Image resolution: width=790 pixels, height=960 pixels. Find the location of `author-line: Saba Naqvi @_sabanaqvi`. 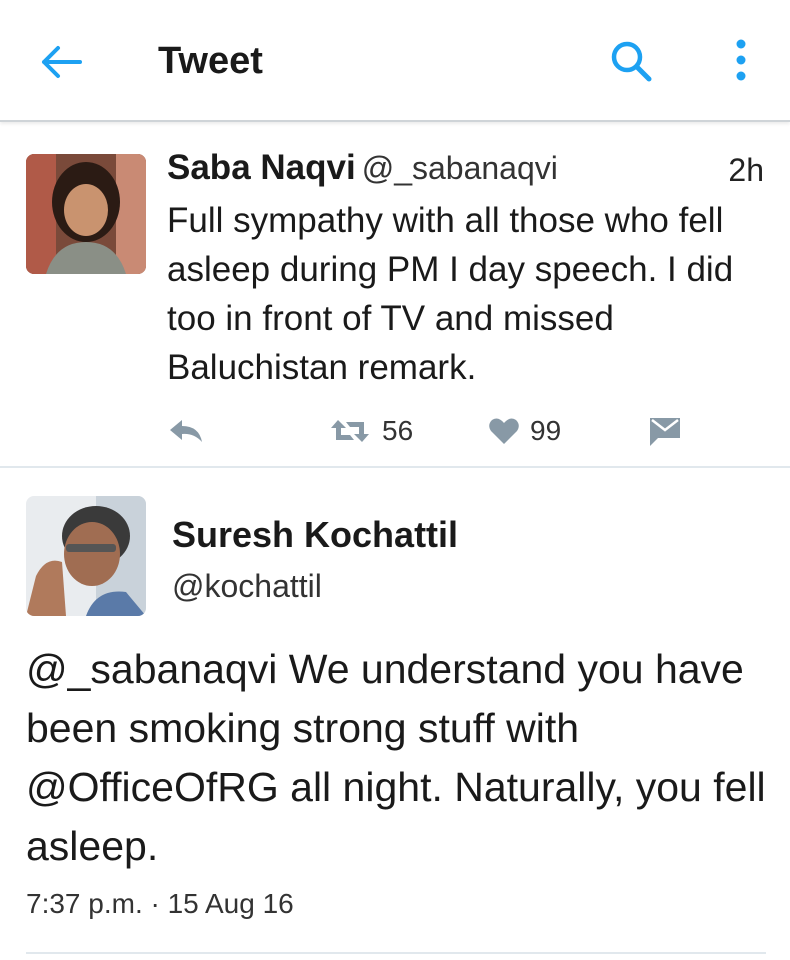

author-line: Saba Naqvi @_sabanaqvi is located at coordinates (362, 168).